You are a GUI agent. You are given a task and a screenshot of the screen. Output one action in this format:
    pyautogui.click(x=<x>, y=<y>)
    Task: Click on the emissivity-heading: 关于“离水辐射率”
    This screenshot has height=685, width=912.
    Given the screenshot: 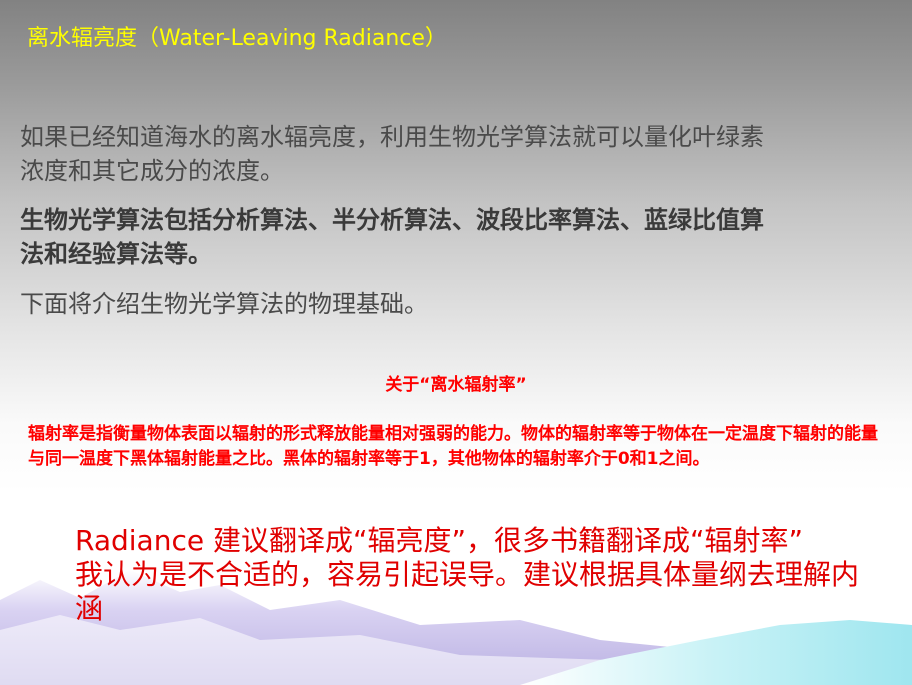 What is the action you would take?
    pyautogui.click(x=456, y=385)
    